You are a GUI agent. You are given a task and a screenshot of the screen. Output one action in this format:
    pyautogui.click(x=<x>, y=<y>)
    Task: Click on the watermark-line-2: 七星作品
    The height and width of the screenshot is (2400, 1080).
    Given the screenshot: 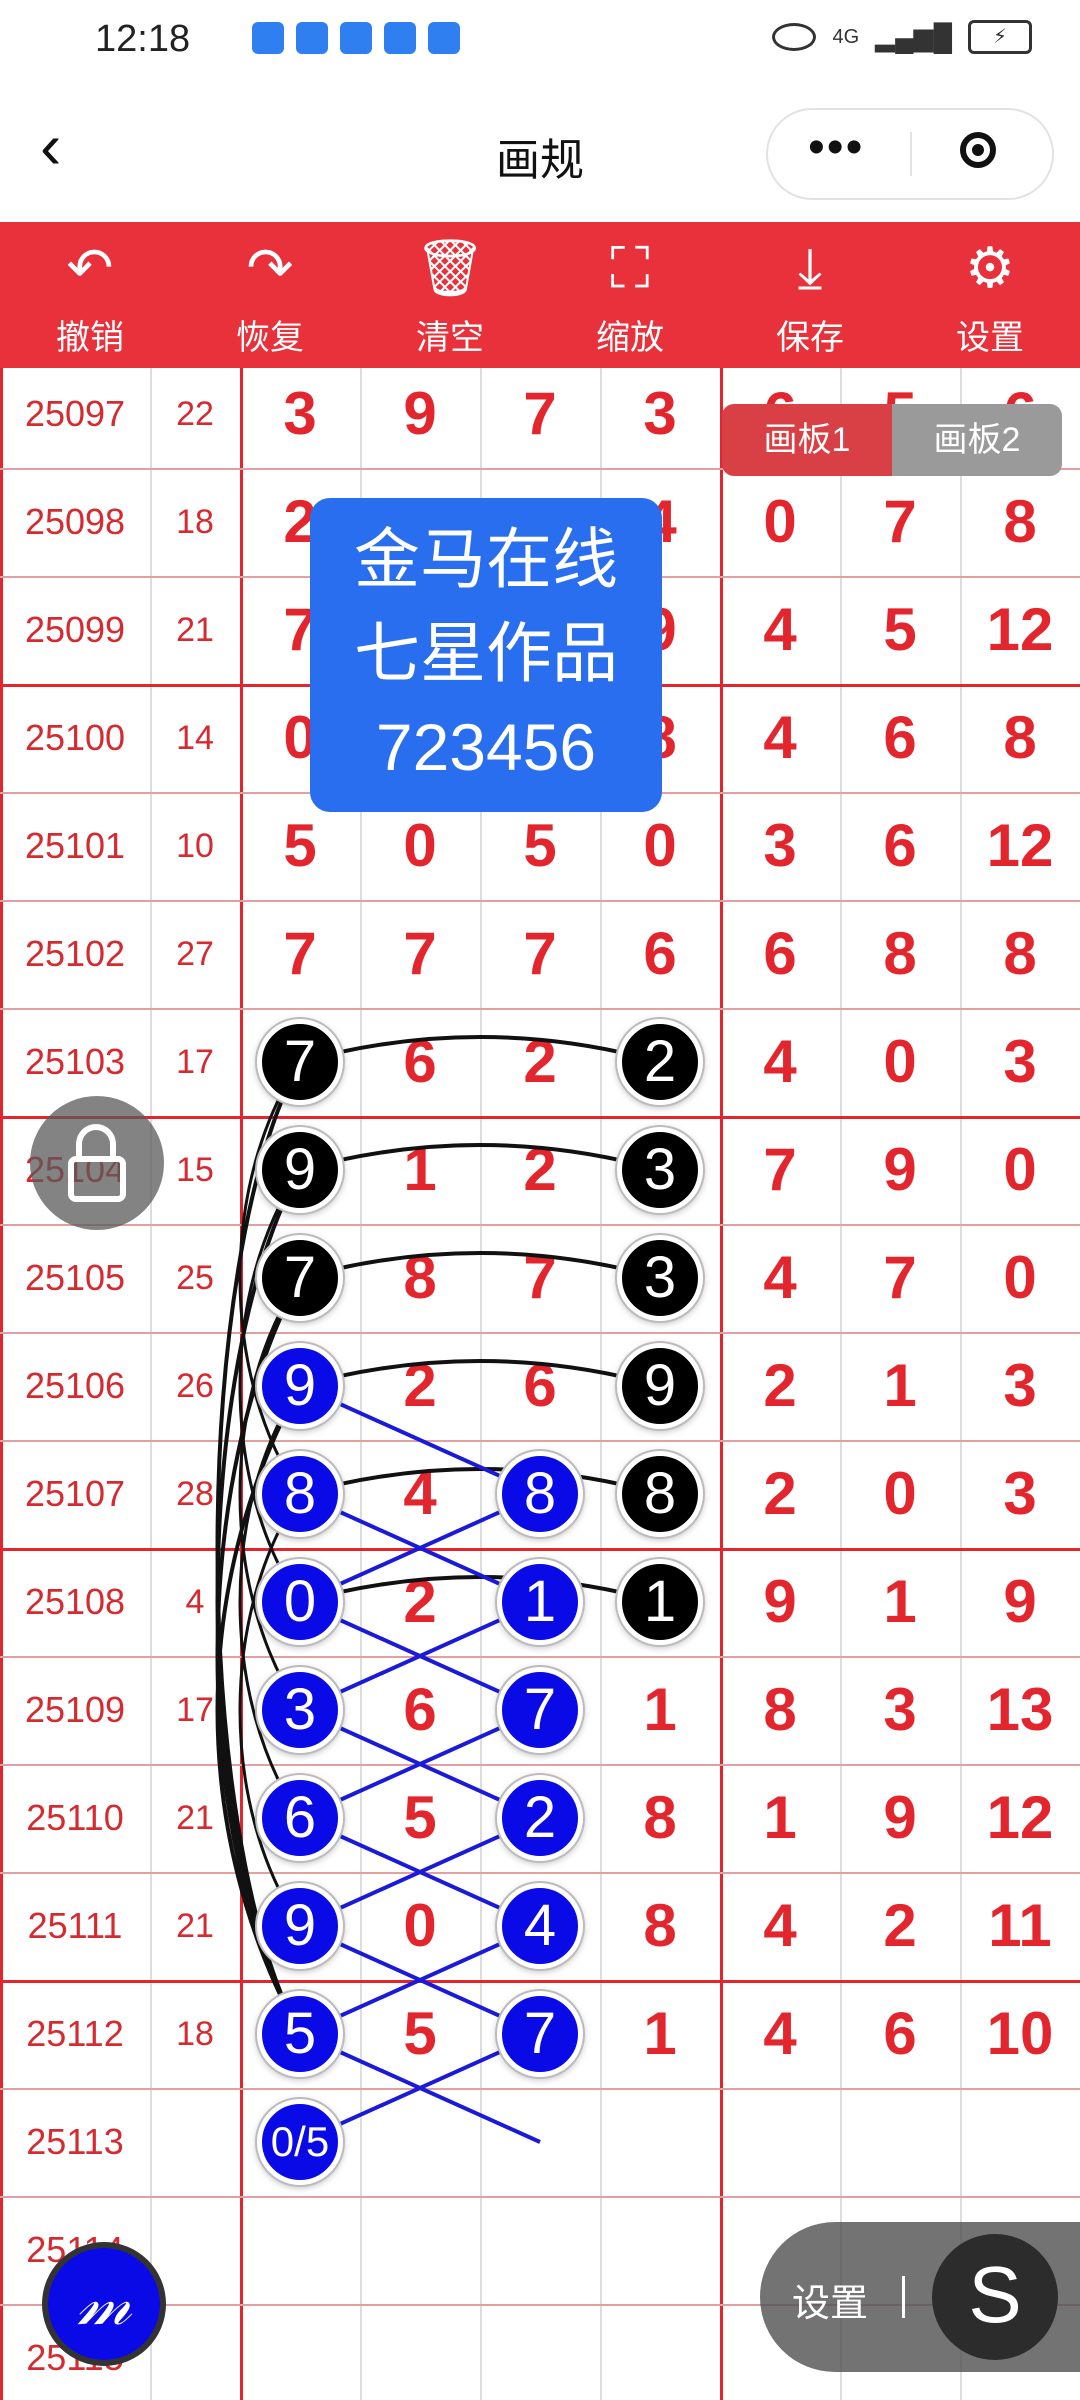 What is the action you would take?
    pyautogui.click(x=486, y=653)
    